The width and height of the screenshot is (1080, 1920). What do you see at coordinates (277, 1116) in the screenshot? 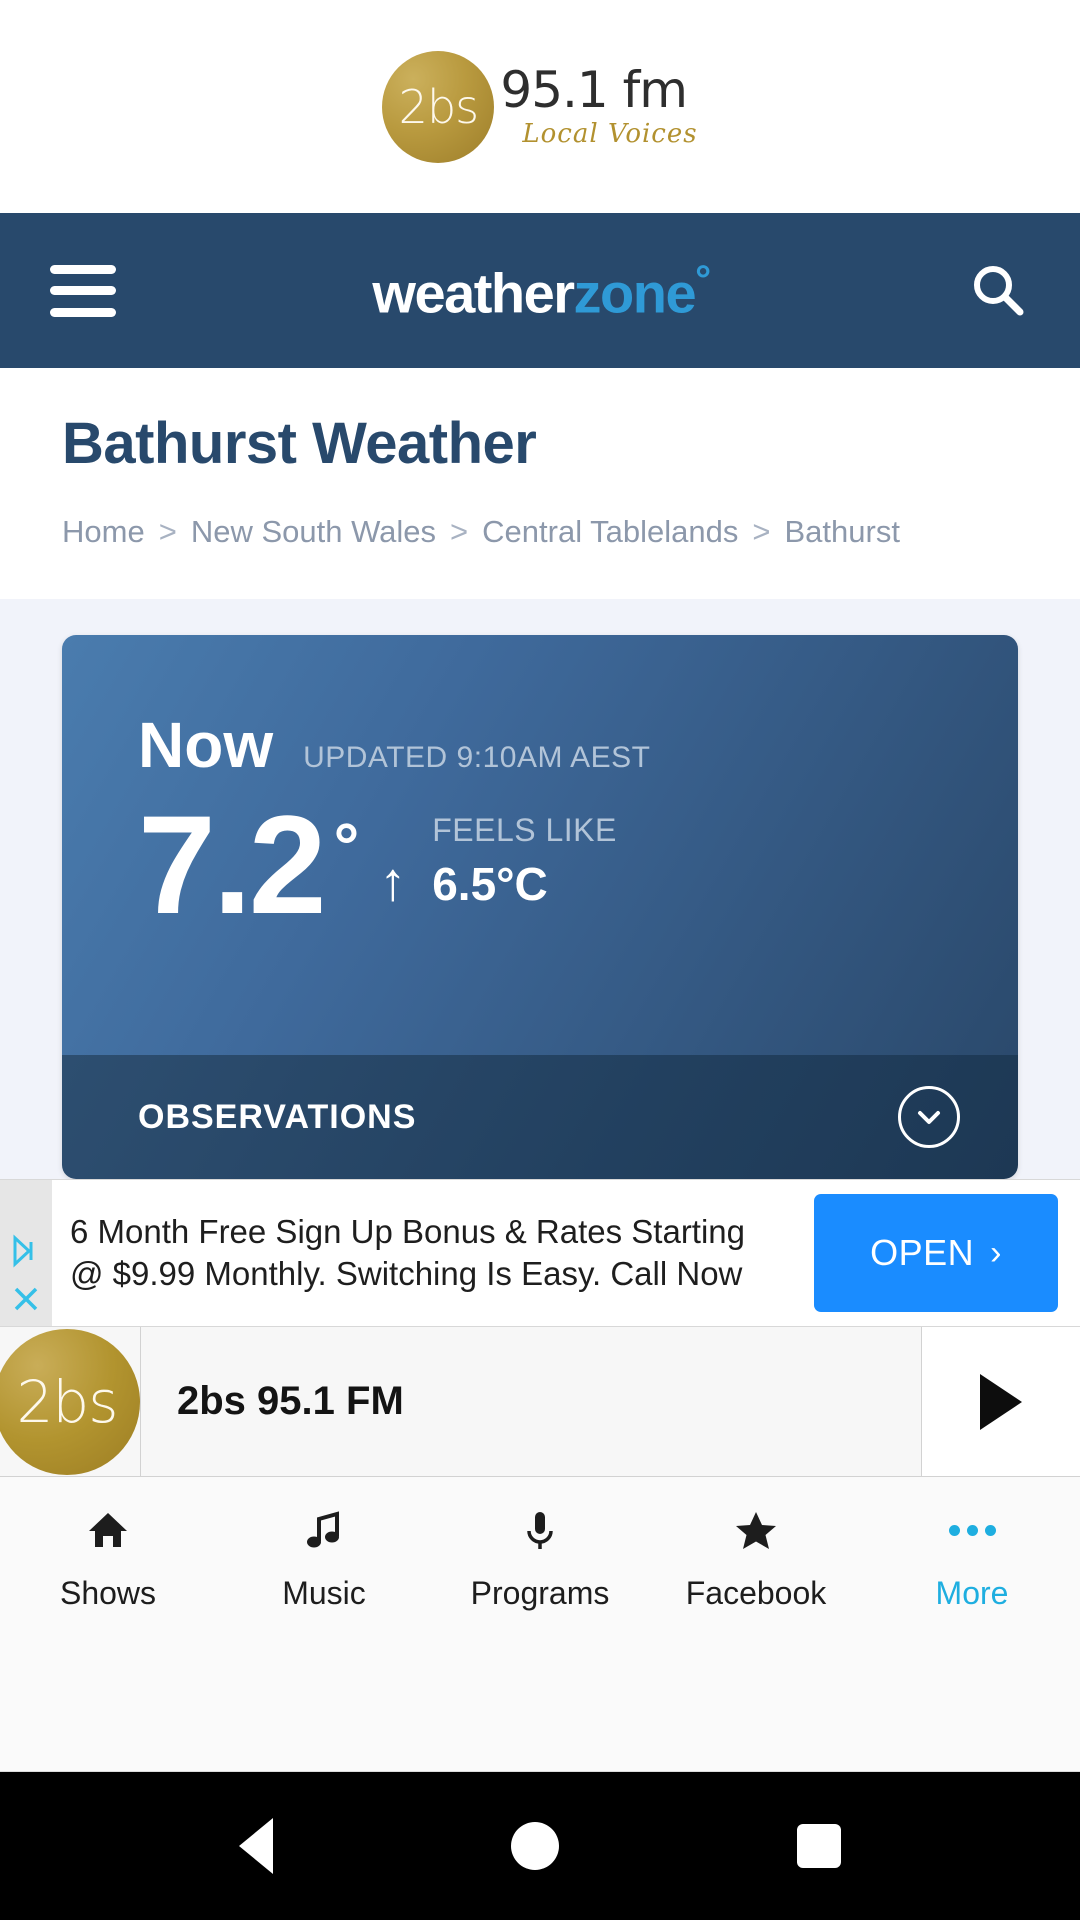
I see `observations-label: OBSERVATIONS` at bounding box center [277, 1116].